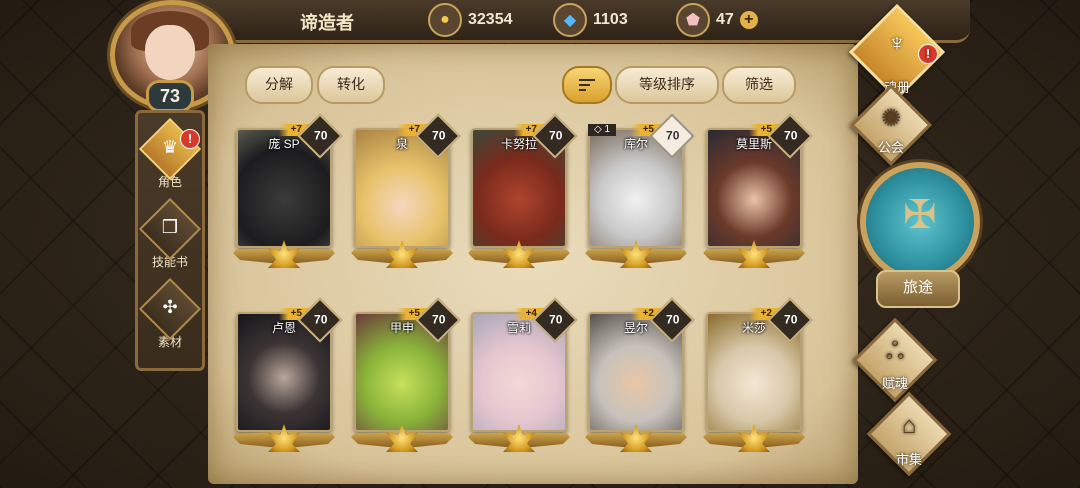  I want to click on blue-crystal-icon: ◆, so click(570, 20).